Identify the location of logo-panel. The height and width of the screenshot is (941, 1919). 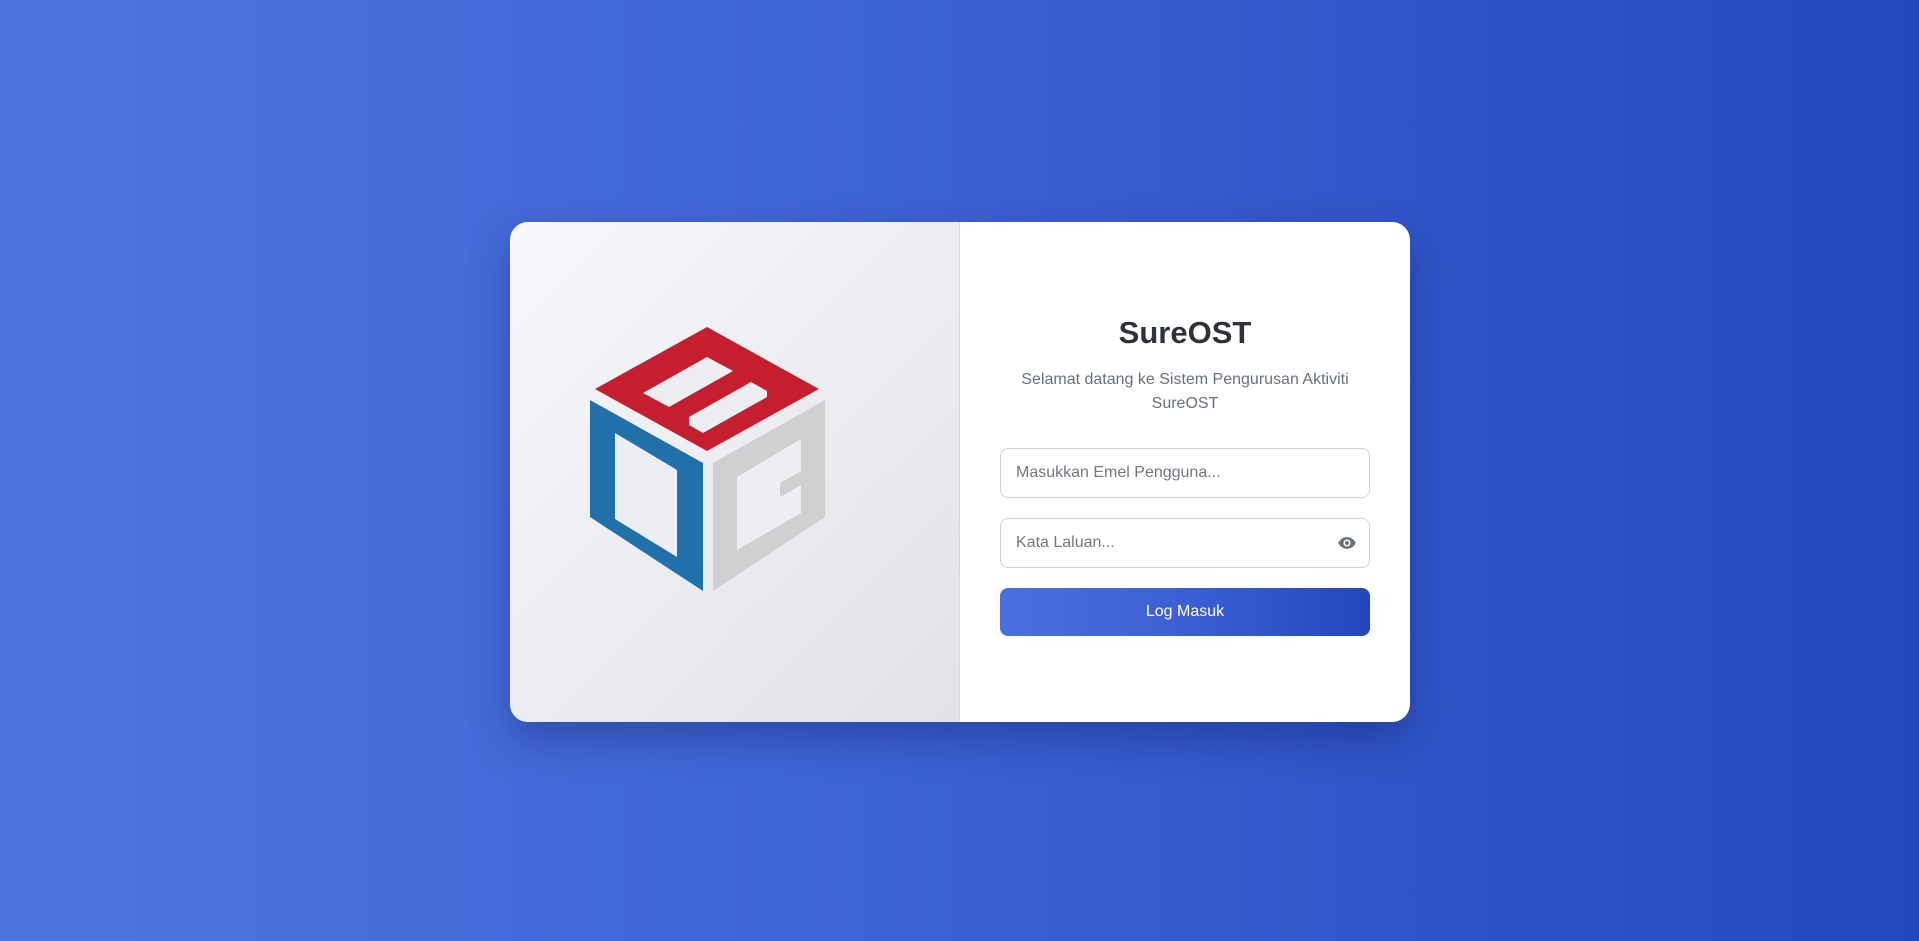
(735, 472).